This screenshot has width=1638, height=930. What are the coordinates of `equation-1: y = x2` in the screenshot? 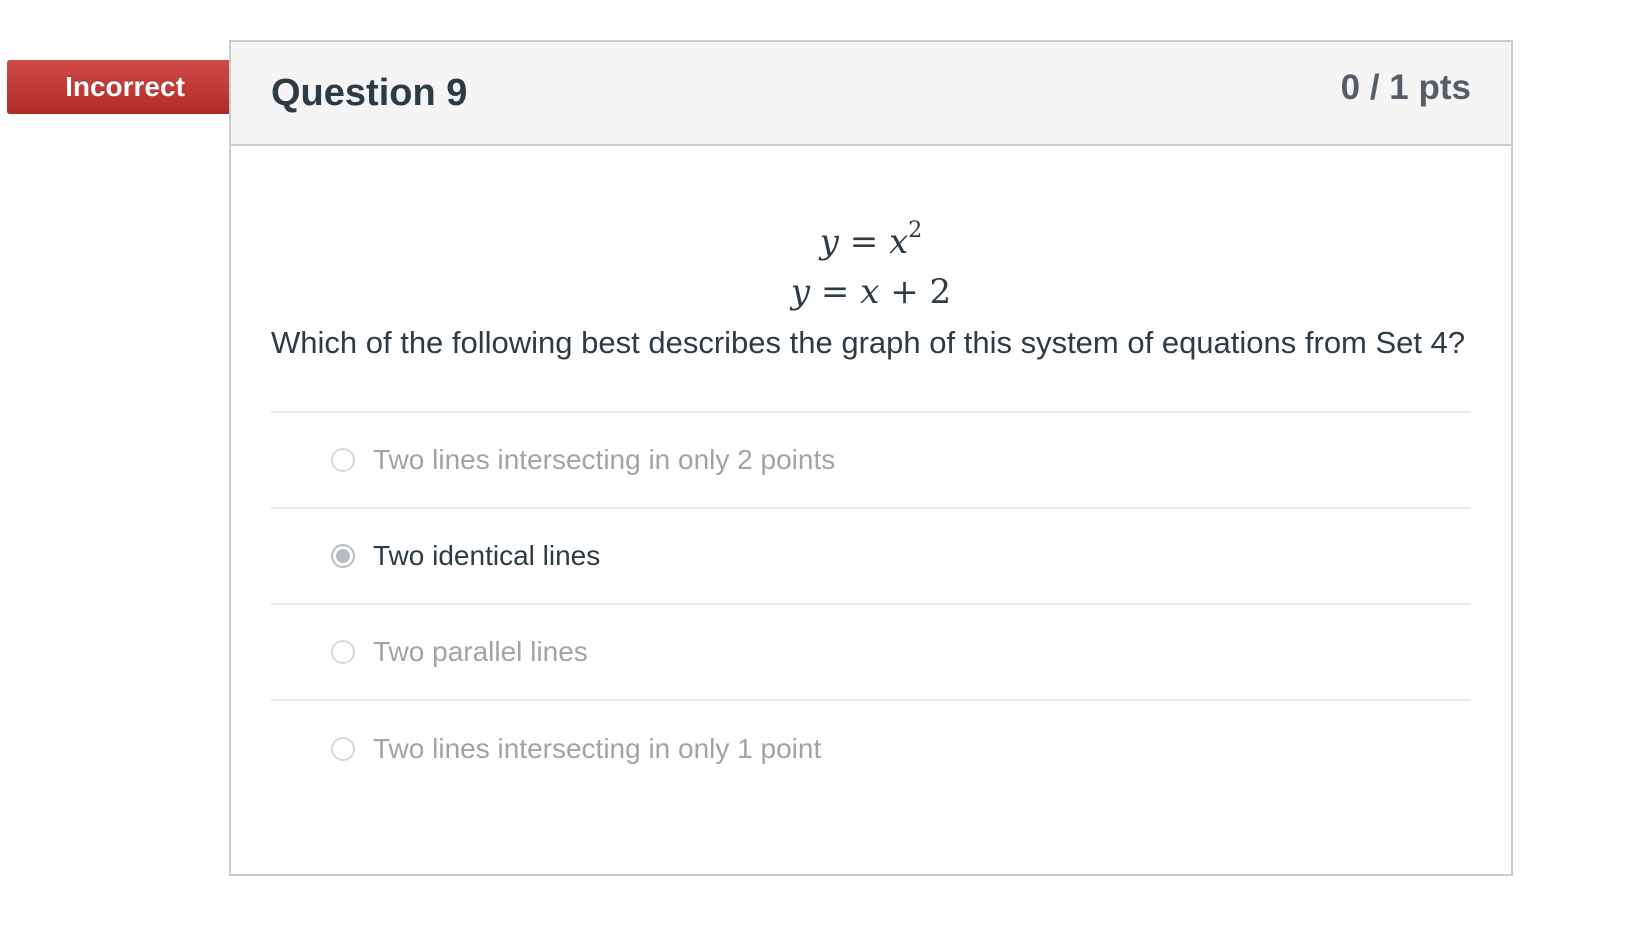 It's located at (871, 236).